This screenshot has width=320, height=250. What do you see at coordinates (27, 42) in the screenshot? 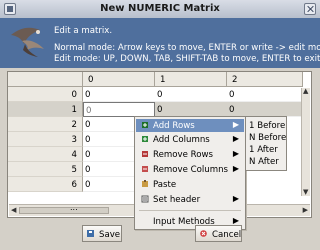
I see `eagle-icon` at bounding box center [27, 42].